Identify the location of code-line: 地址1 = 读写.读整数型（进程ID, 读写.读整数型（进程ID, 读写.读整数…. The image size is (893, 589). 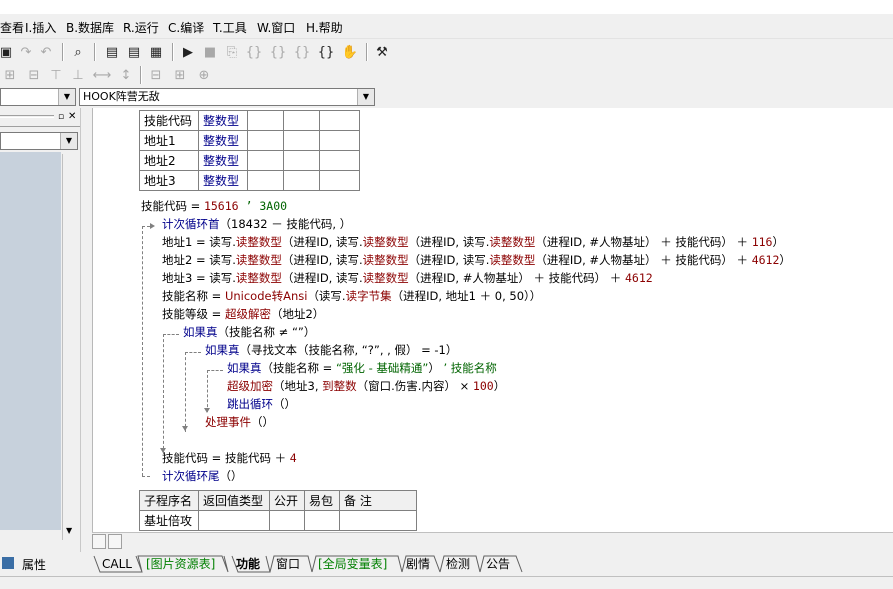
(473, 242).